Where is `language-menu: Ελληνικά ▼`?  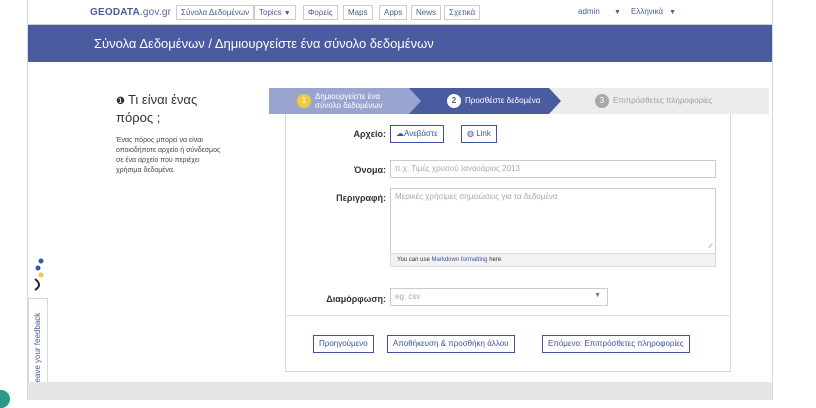
language-menu: Ελληνικά ▼ is located at coordinates (653, 11).